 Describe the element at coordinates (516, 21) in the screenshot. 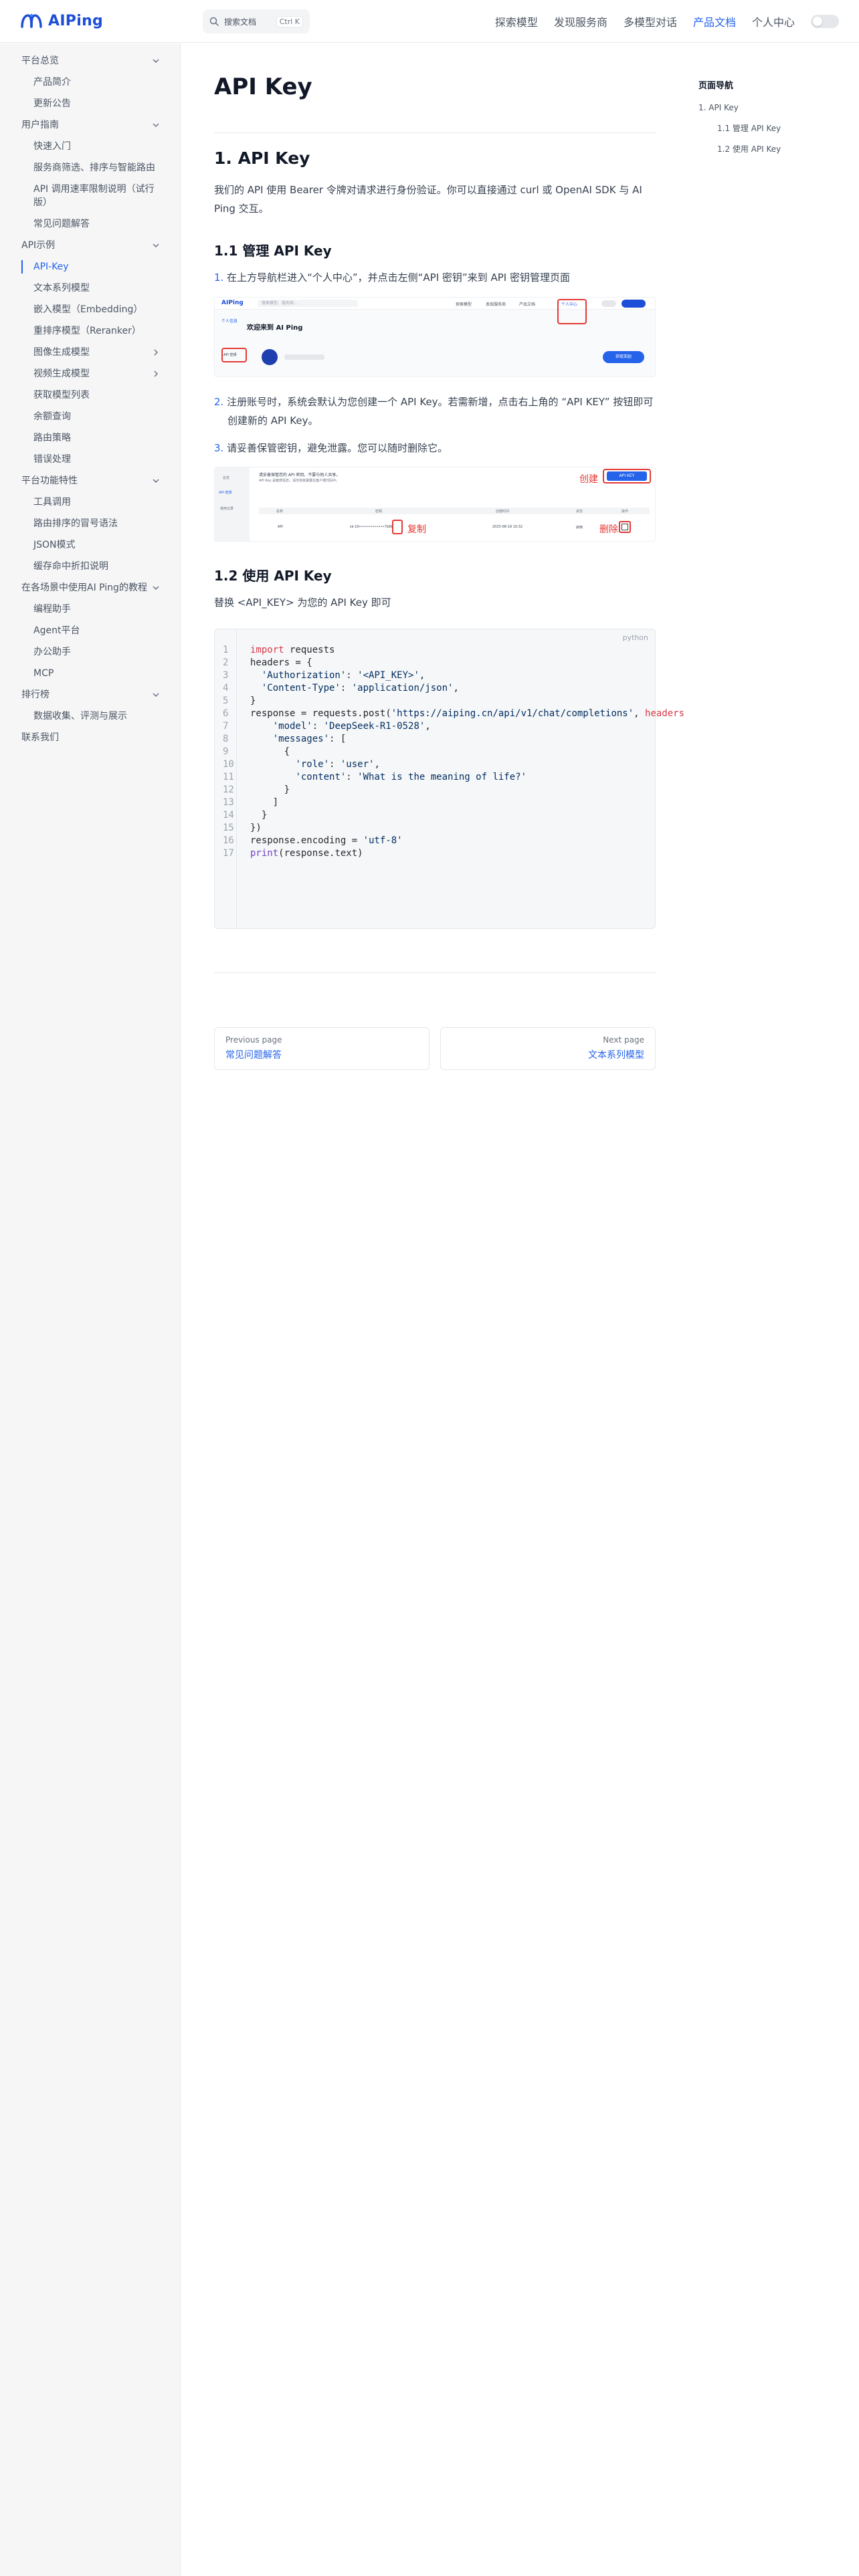

I see `nav-explore-models: 探索模型` at that location.